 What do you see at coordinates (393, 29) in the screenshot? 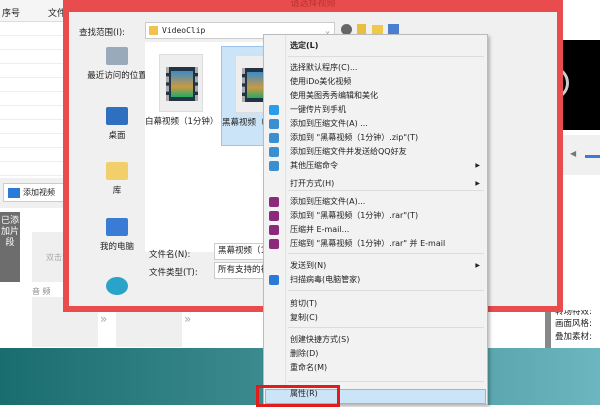
I see `view-menu-icon` at bounding box center [393, 29].